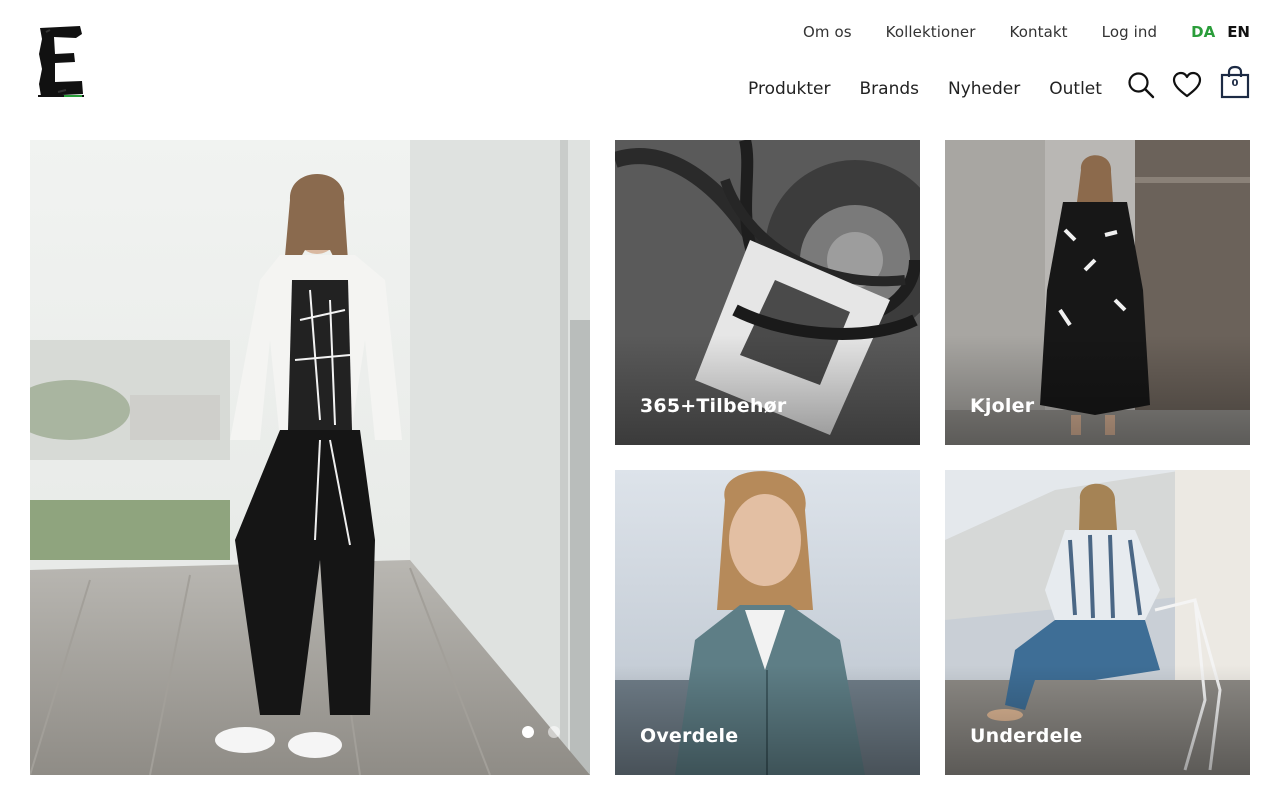  I want to click on search-icon, so click(1141, 85).